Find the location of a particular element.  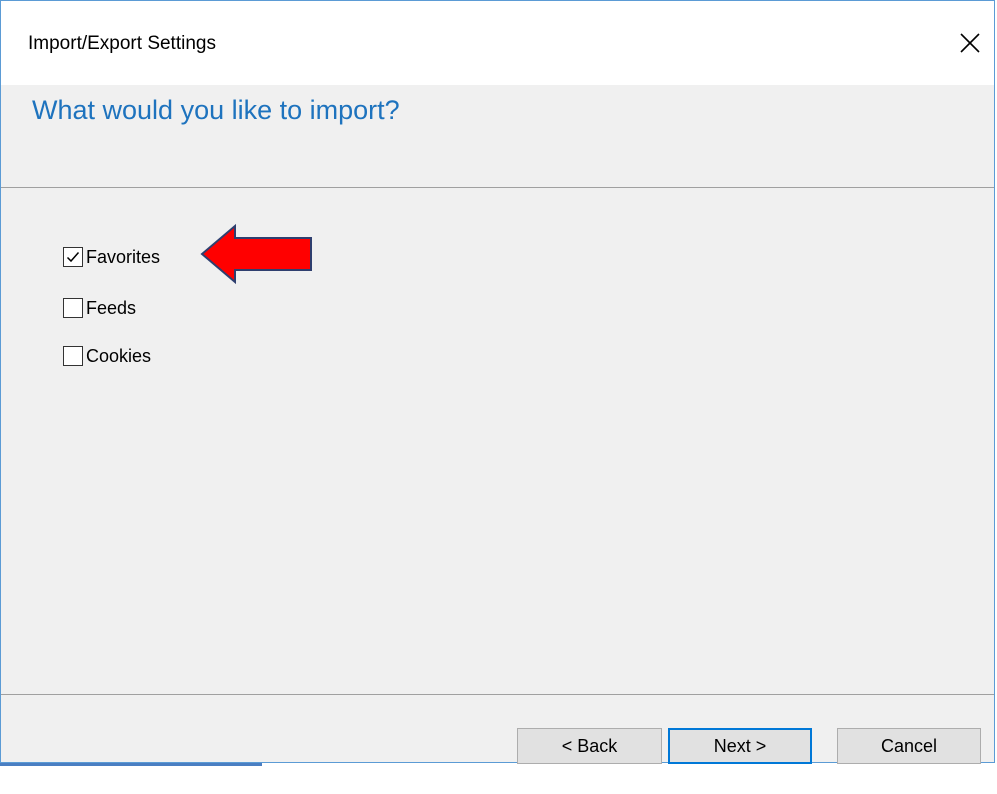

back-button: < Back is located at coordinates (589, 746).